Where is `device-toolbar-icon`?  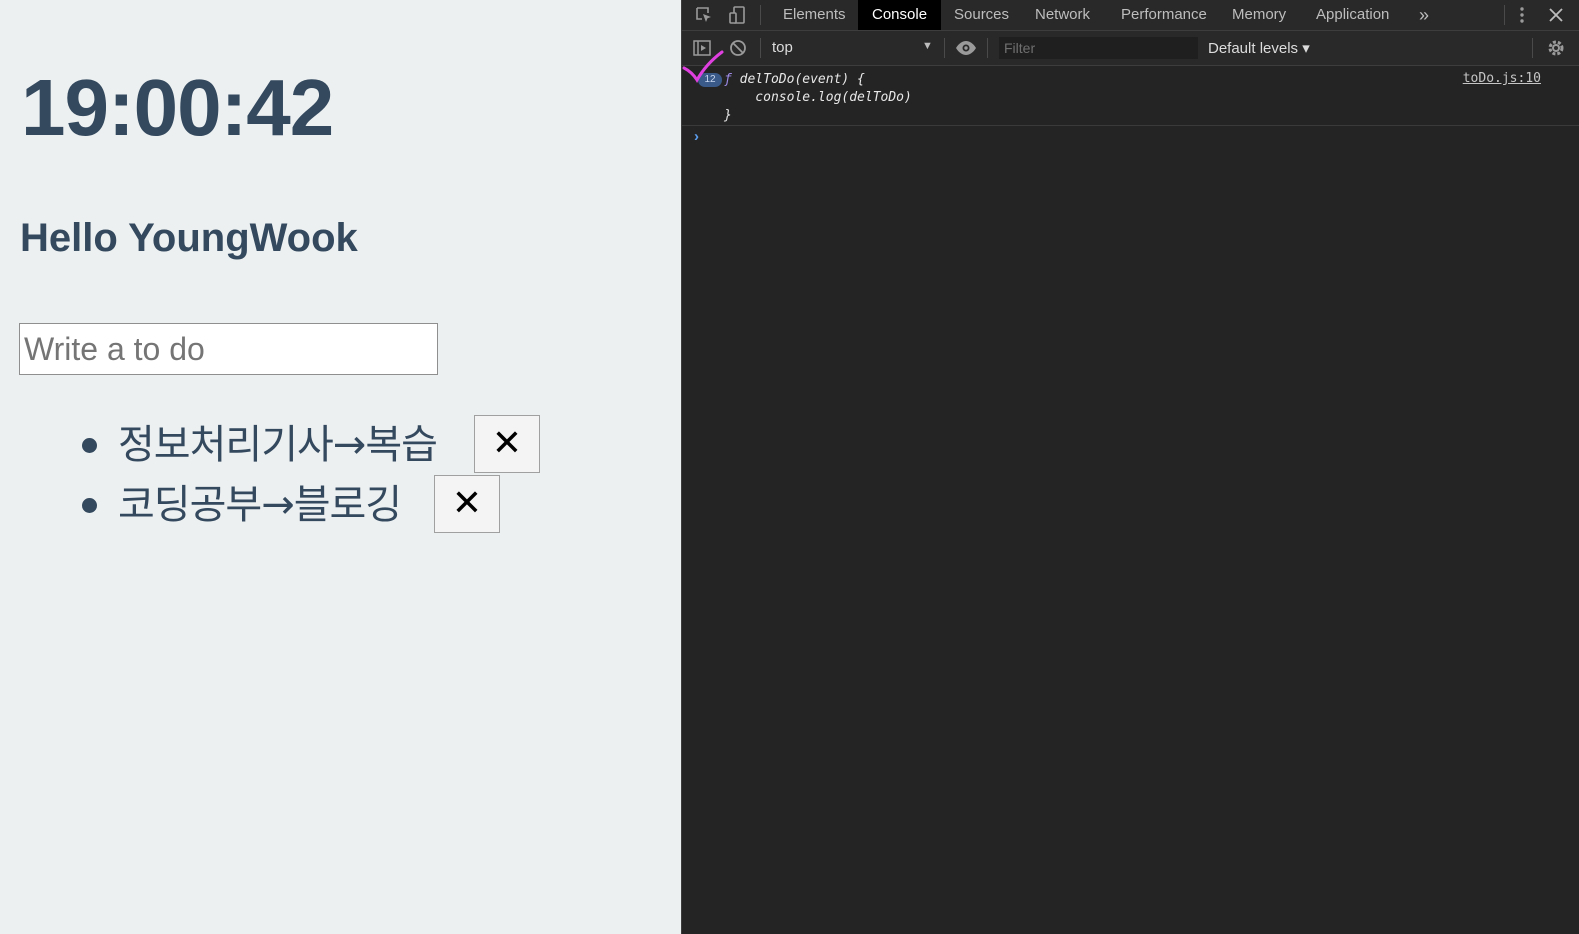 device-toolbar-icon is located at coordinates (737, 15).